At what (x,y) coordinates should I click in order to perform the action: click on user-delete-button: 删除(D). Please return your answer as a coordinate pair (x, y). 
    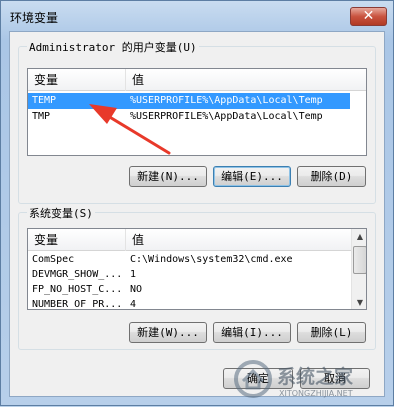
    Looking at the image, I should click on (331, 176).